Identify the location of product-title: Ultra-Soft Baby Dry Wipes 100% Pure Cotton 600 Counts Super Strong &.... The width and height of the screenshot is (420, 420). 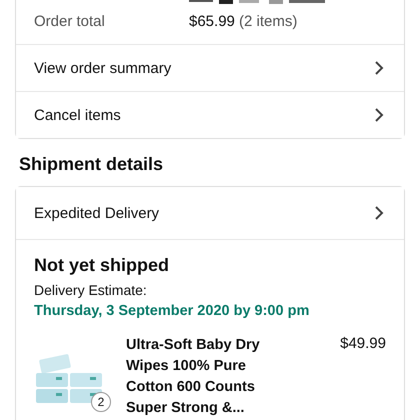
(208, 377).